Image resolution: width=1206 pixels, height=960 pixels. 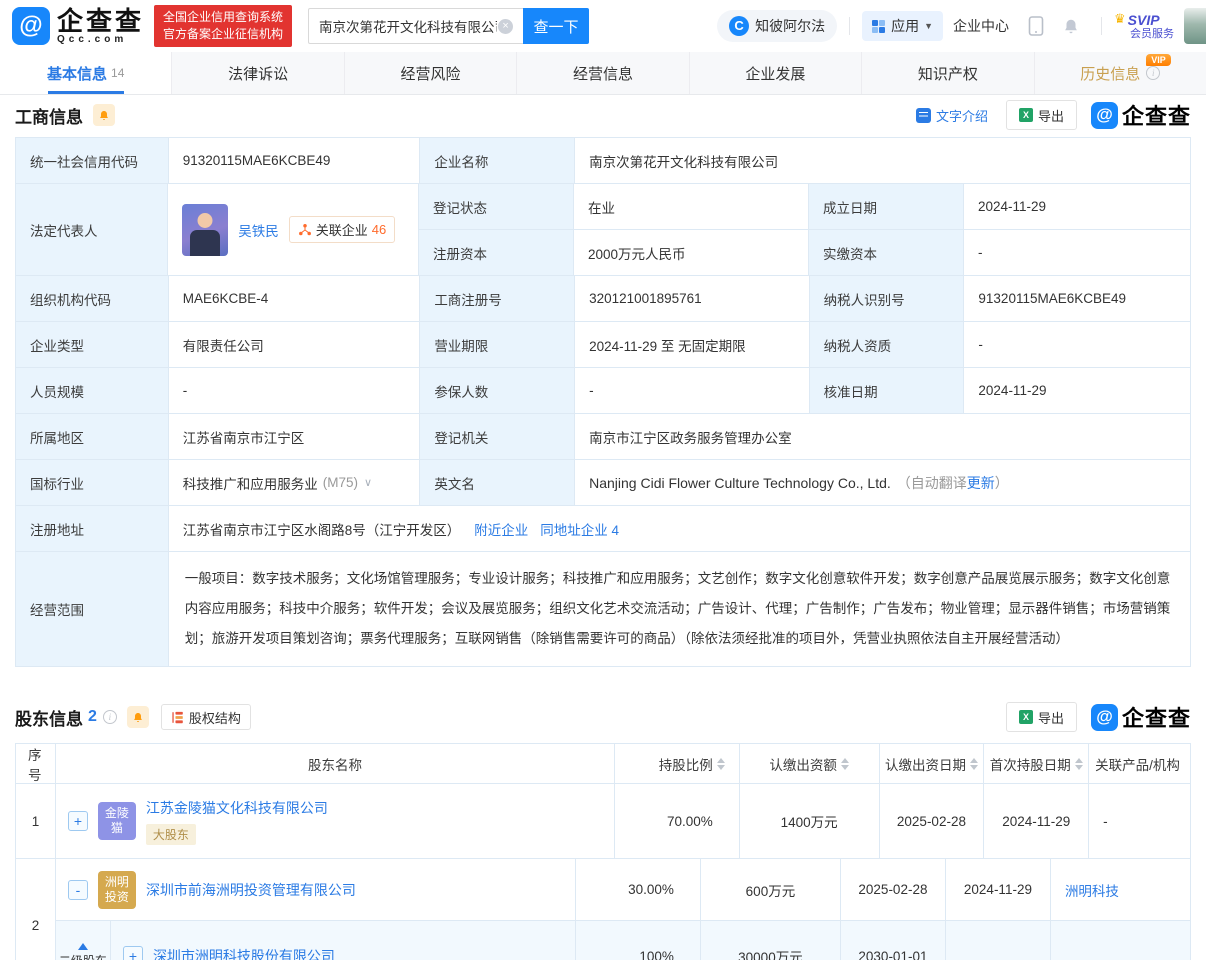 I want to click on col-ratio-sort: 持股比例, so click(x=677, y=763).